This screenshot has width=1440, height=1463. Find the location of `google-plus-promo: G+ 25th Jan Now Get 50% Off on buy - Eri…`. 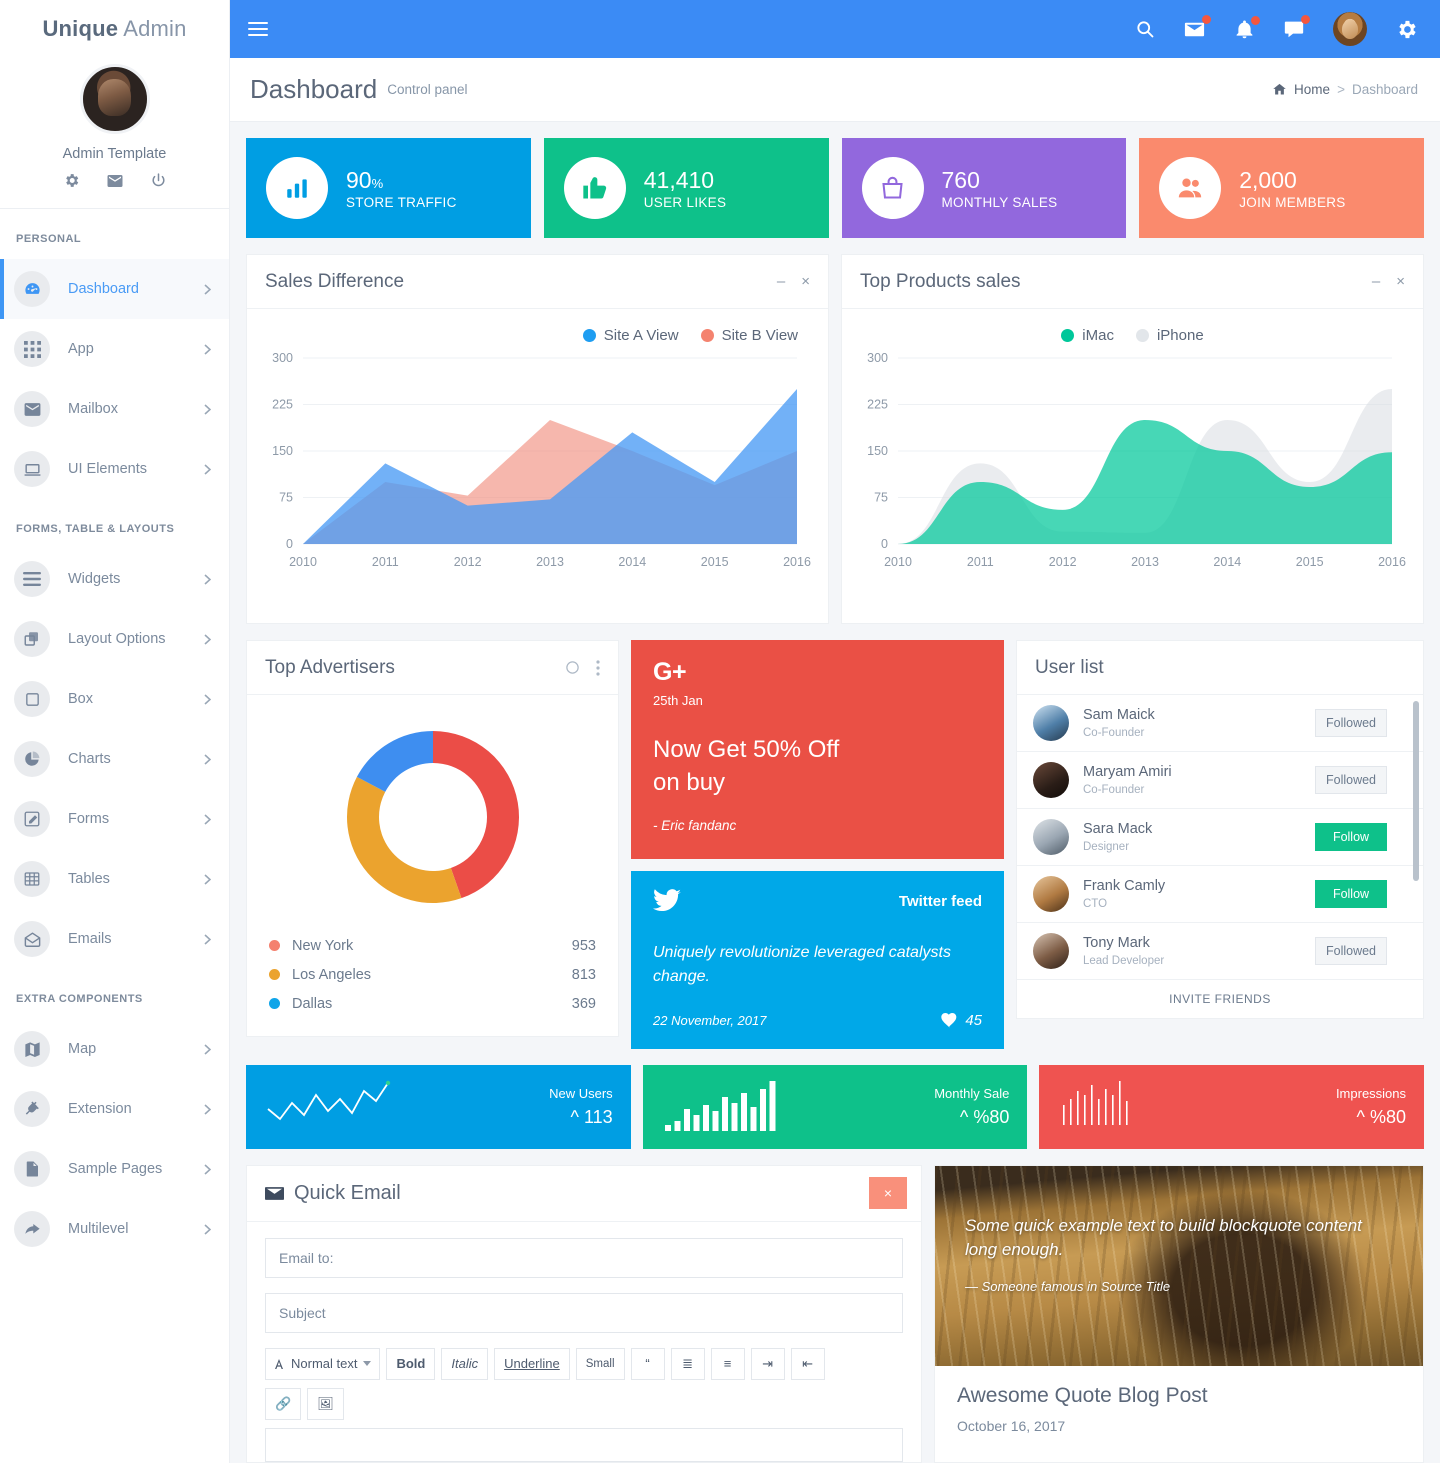

google-plus-promo: G+ 25th Jan Now Get 50% Off on buy - Eri… is located at coordinates (817, 750).